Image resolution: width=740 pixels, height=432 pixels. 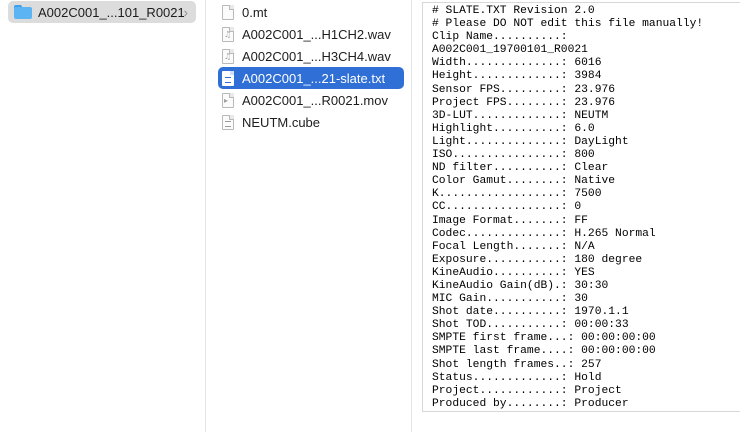 I want to click on preview-line: # Please DO NOT edit this file manually!, so click(x=568, y=24).